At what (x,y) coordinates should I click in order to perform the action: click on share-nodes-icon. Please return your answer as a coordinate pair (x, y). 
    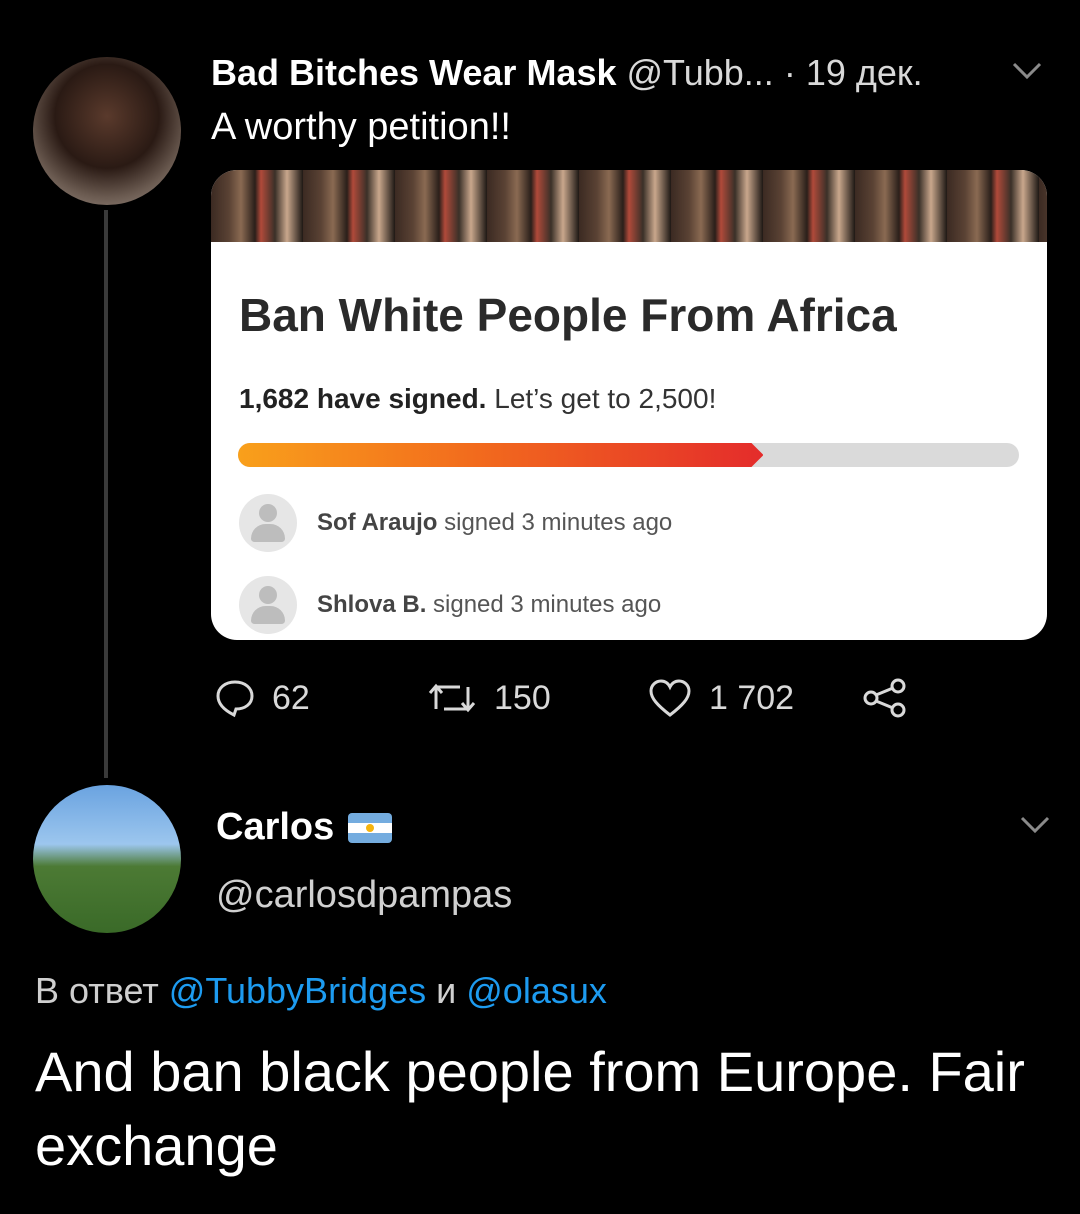
    Looking at the image, I should click on (884, 698).